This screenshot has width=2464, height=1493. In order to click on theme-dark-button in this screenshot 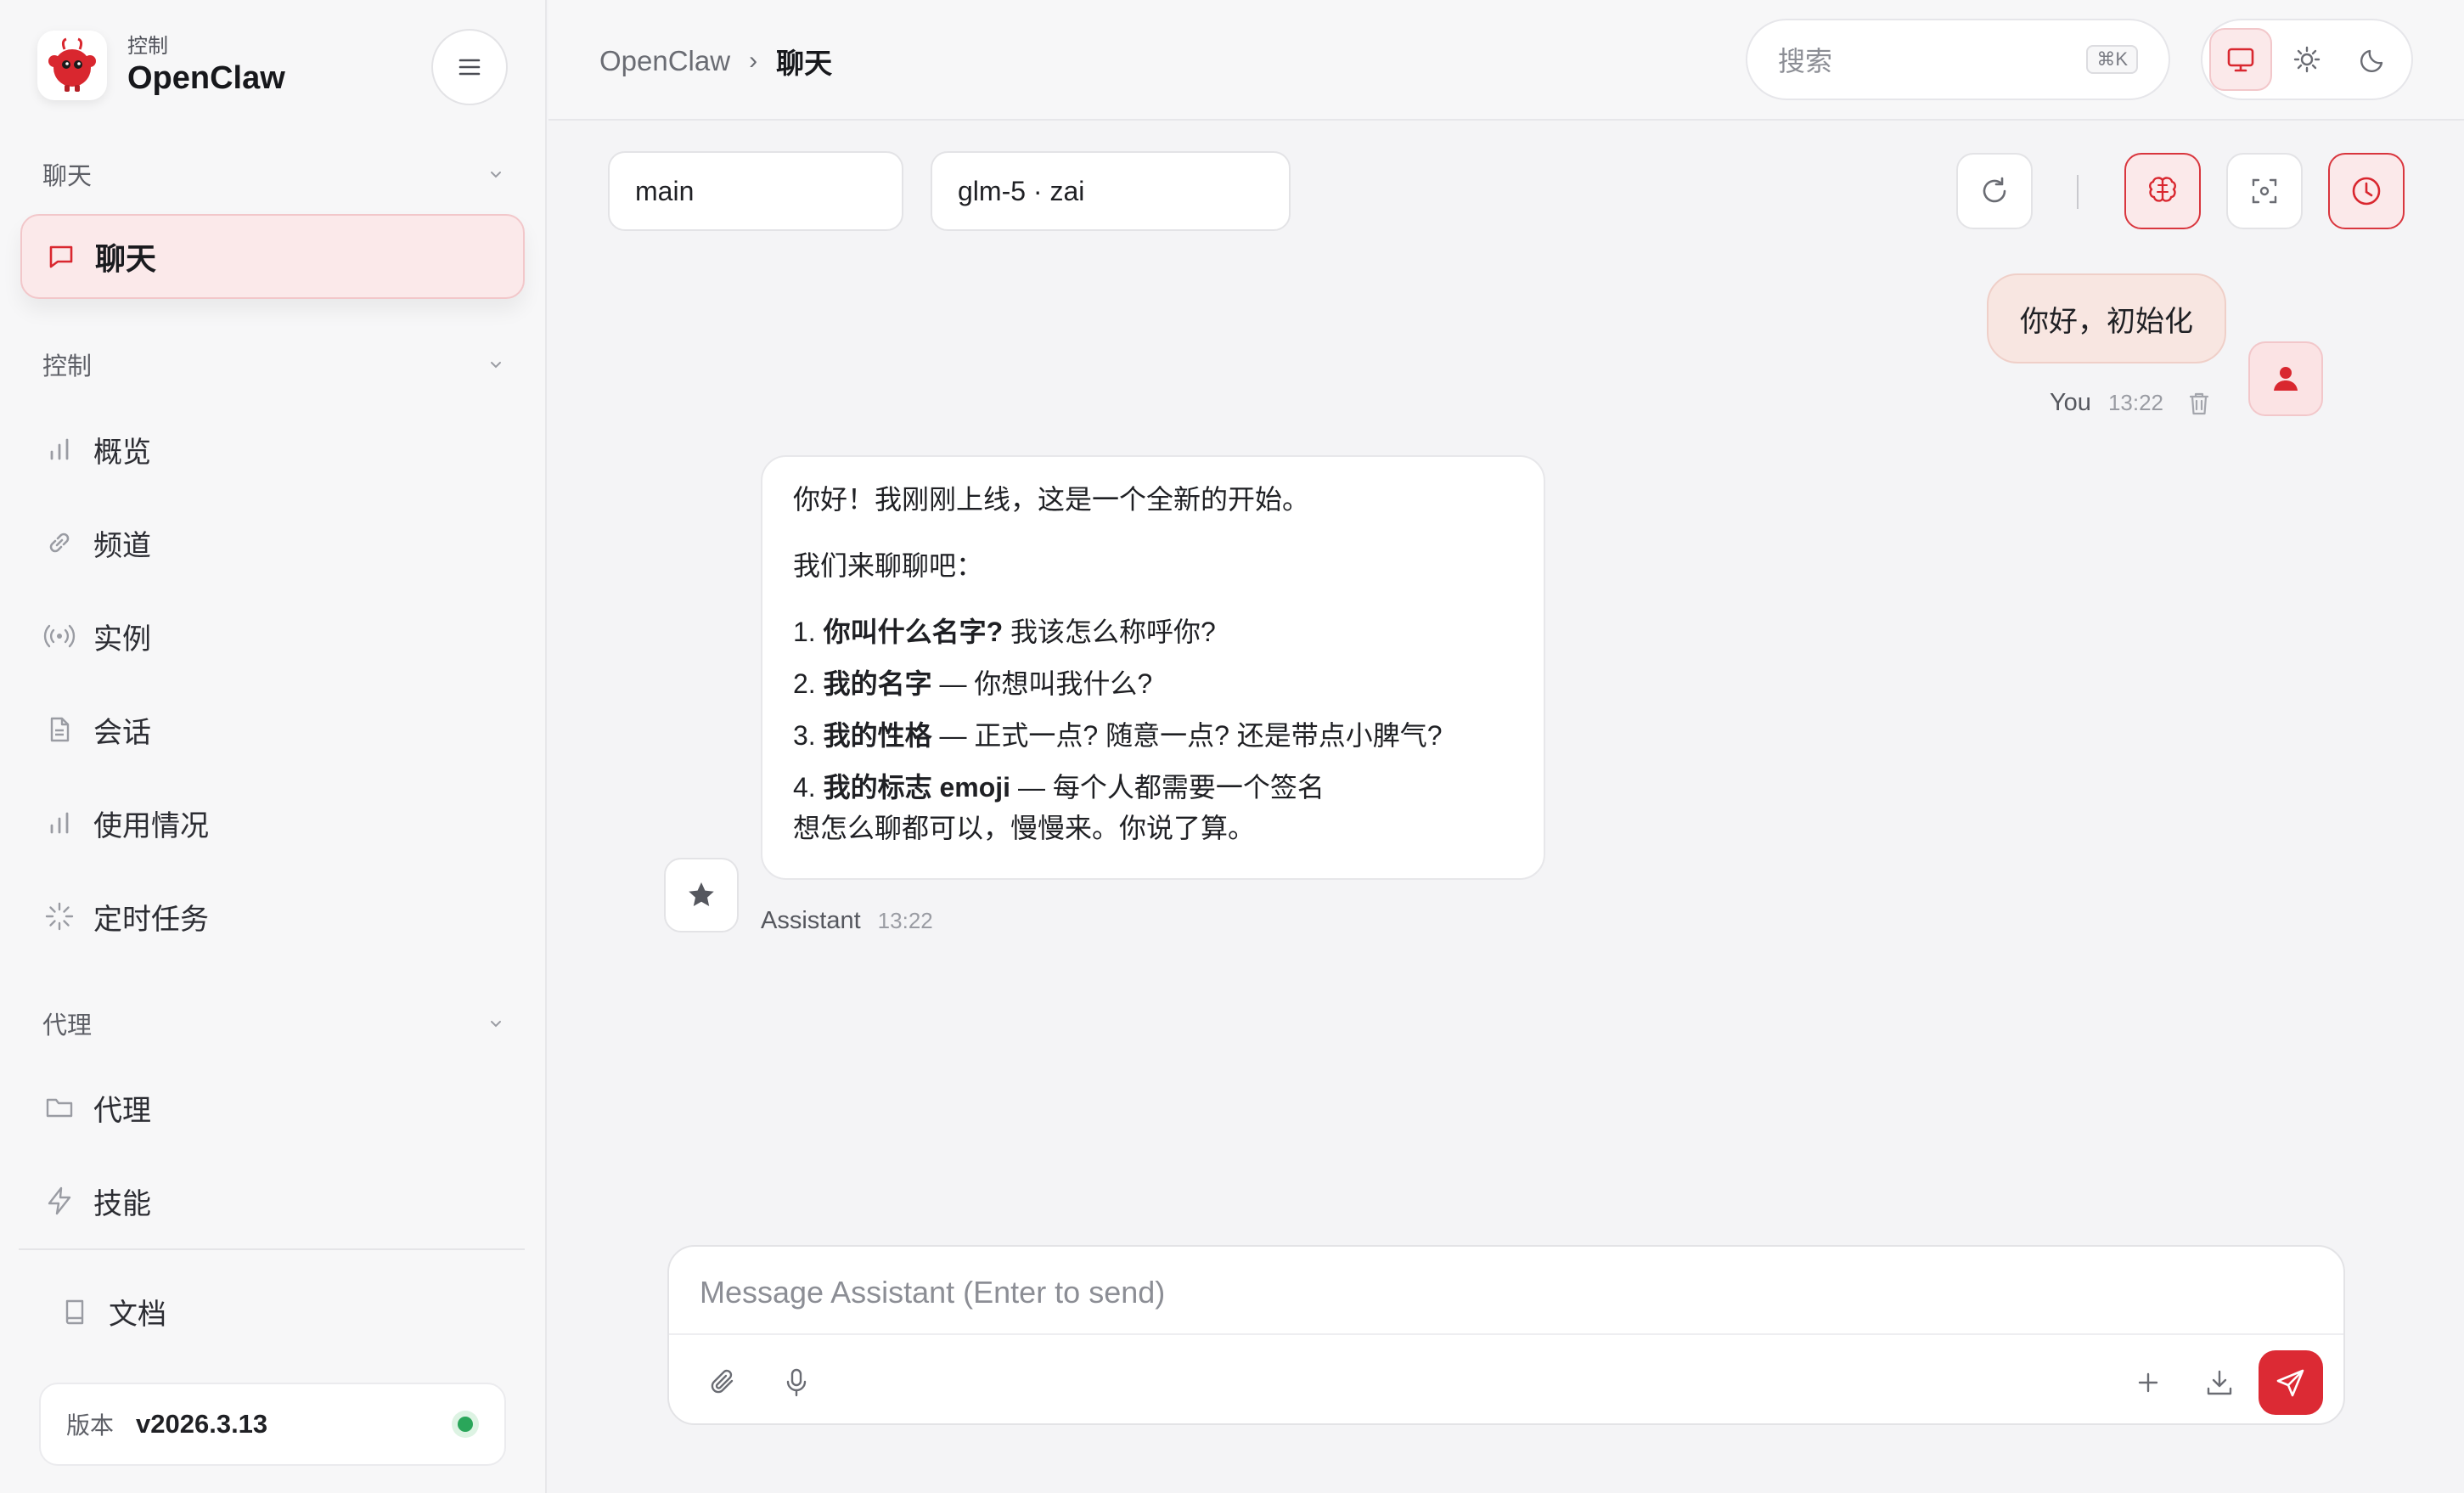, I will do `click(2373, 59)`.